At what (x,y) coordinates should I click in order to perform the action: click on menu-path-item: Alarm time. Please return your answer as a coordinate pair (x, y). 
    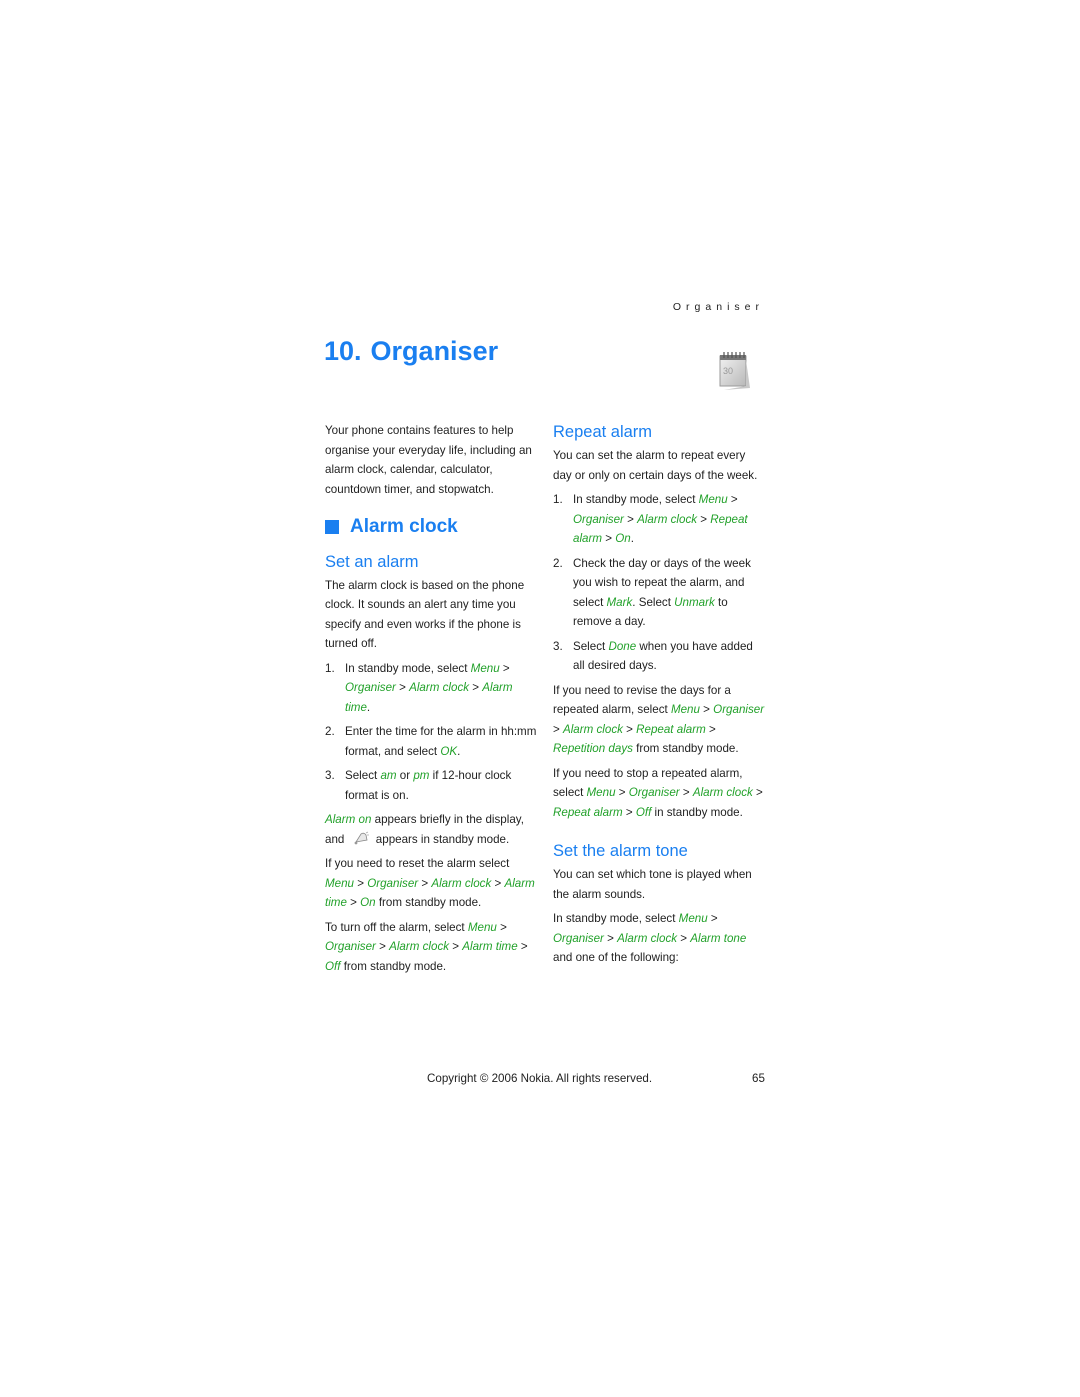
    Looking at the image, I should click on (490, 946).